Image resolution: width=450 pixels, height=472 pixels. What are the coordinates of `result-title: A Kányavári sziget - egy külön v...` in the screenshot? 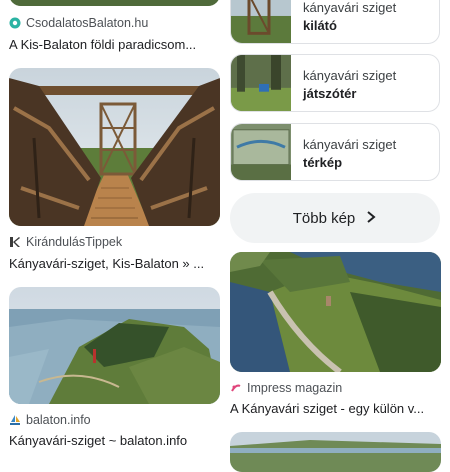 It's located at (335, 408).